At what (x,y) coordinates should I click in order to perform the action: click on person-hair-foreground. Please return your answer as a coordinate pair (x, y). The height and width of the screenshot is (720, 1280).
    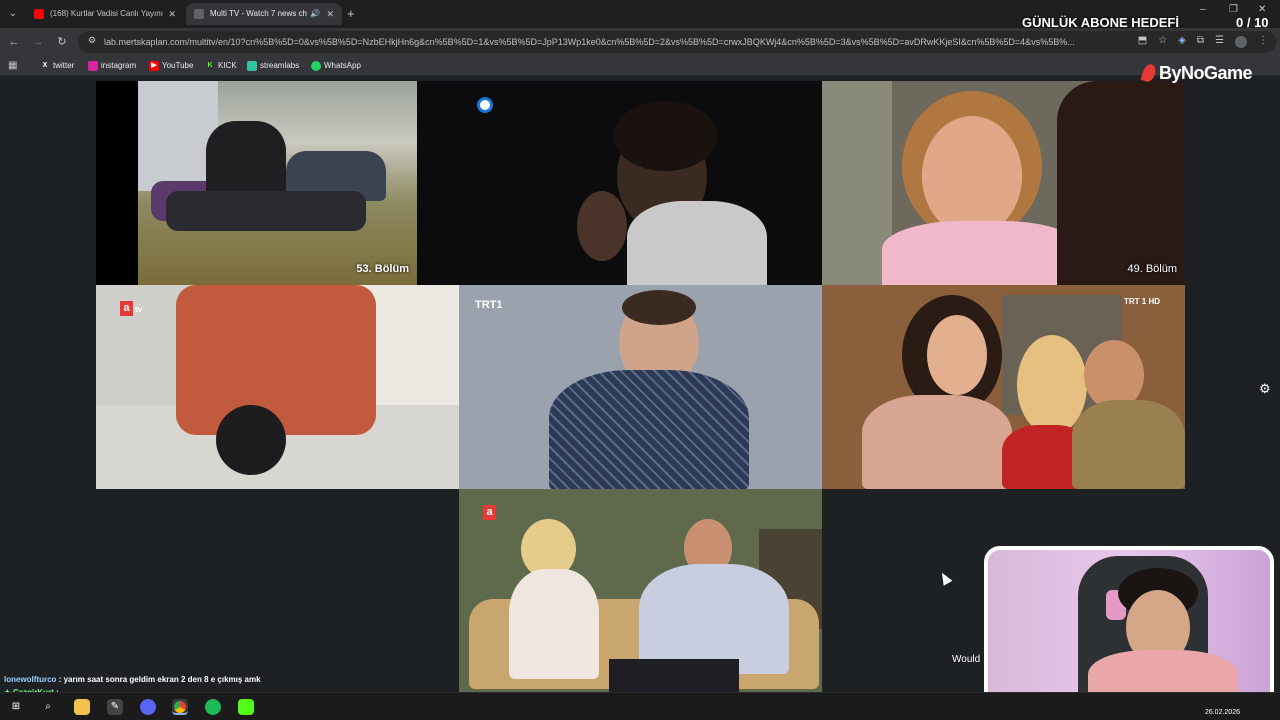
    Looking at the image, I should click on (1121, 183).